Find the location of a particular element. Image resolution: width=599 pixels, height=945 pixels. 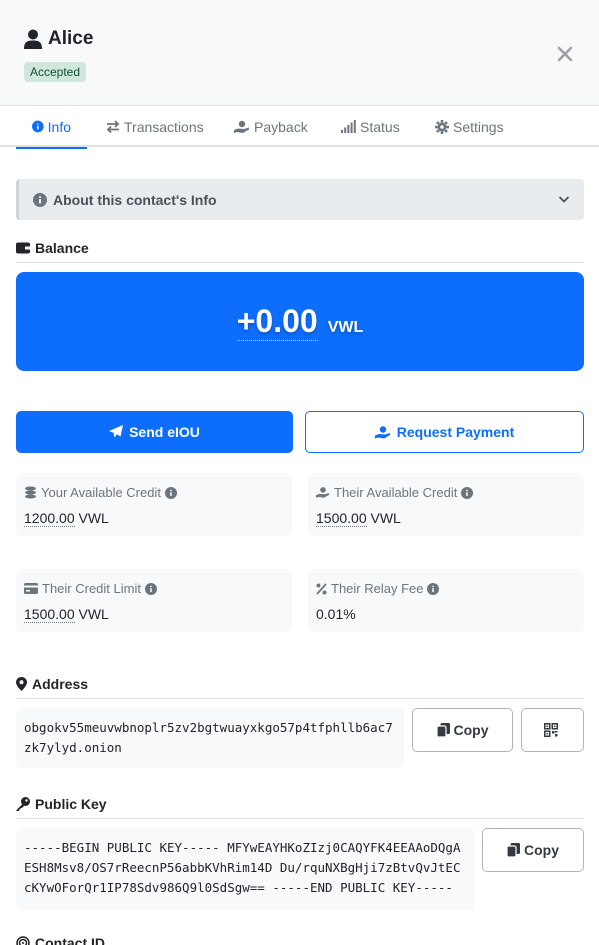

stat-number: 0.01% is located at coordinates (336, 614).